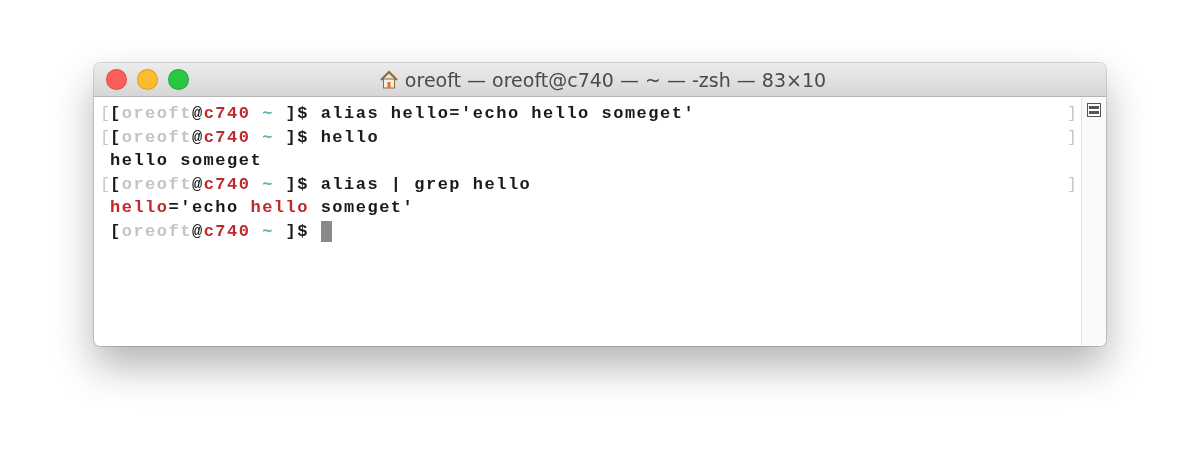 This screenshot has width=1200, height=470. What do you see at coordinates (116, 79) in the screenshot?
I see `close-button` at bounding box center [116, 79].